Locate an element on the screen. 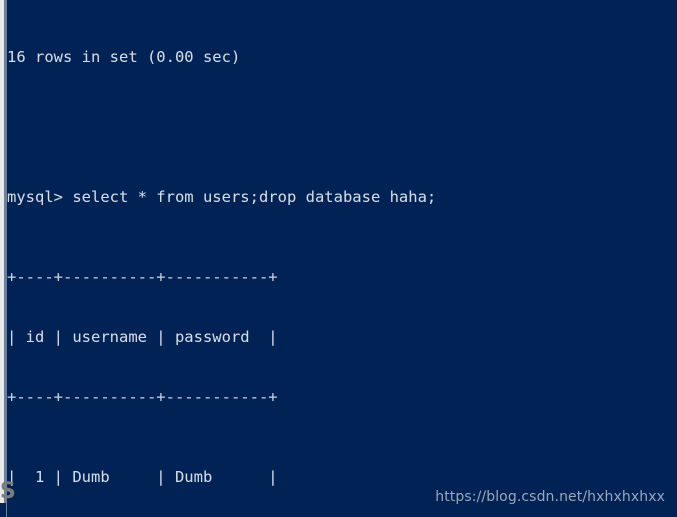 The image size is (677, 517). table-row: | 1 | Dumb | Dumb | is located at coordinates (142, 477).